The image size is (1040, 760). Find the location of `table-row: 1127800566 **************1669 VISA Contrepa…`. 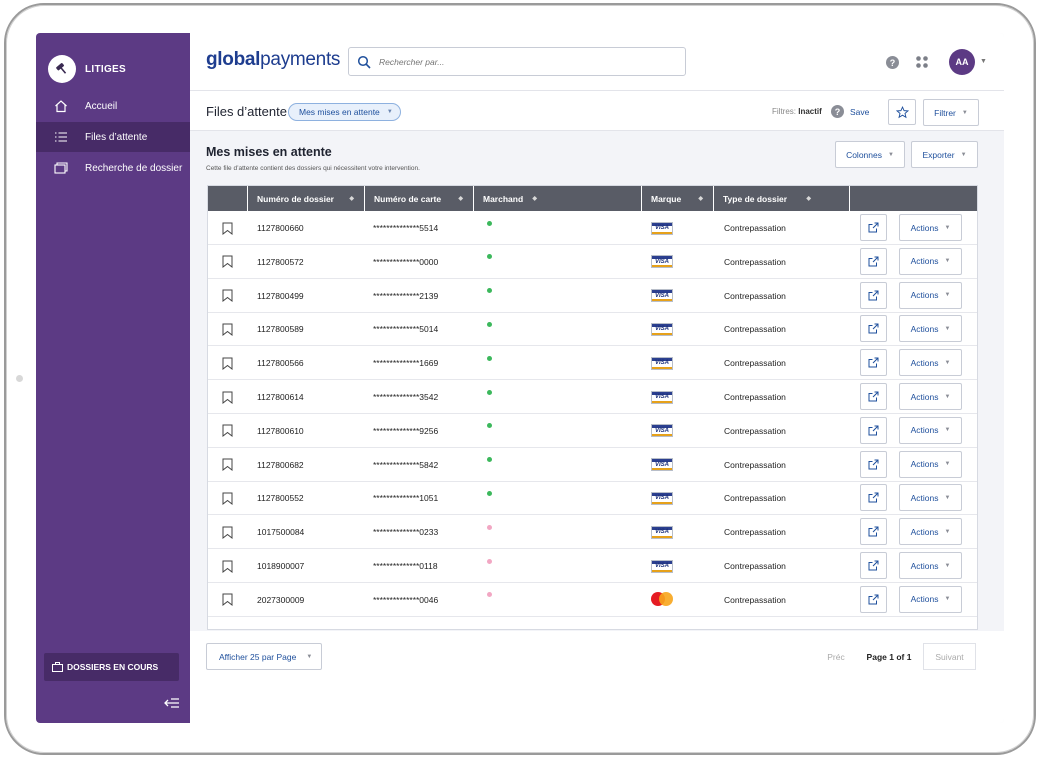

table-row: 1127800566 **************1669 VISA Contrepa… is located at coordinates (592, 363).